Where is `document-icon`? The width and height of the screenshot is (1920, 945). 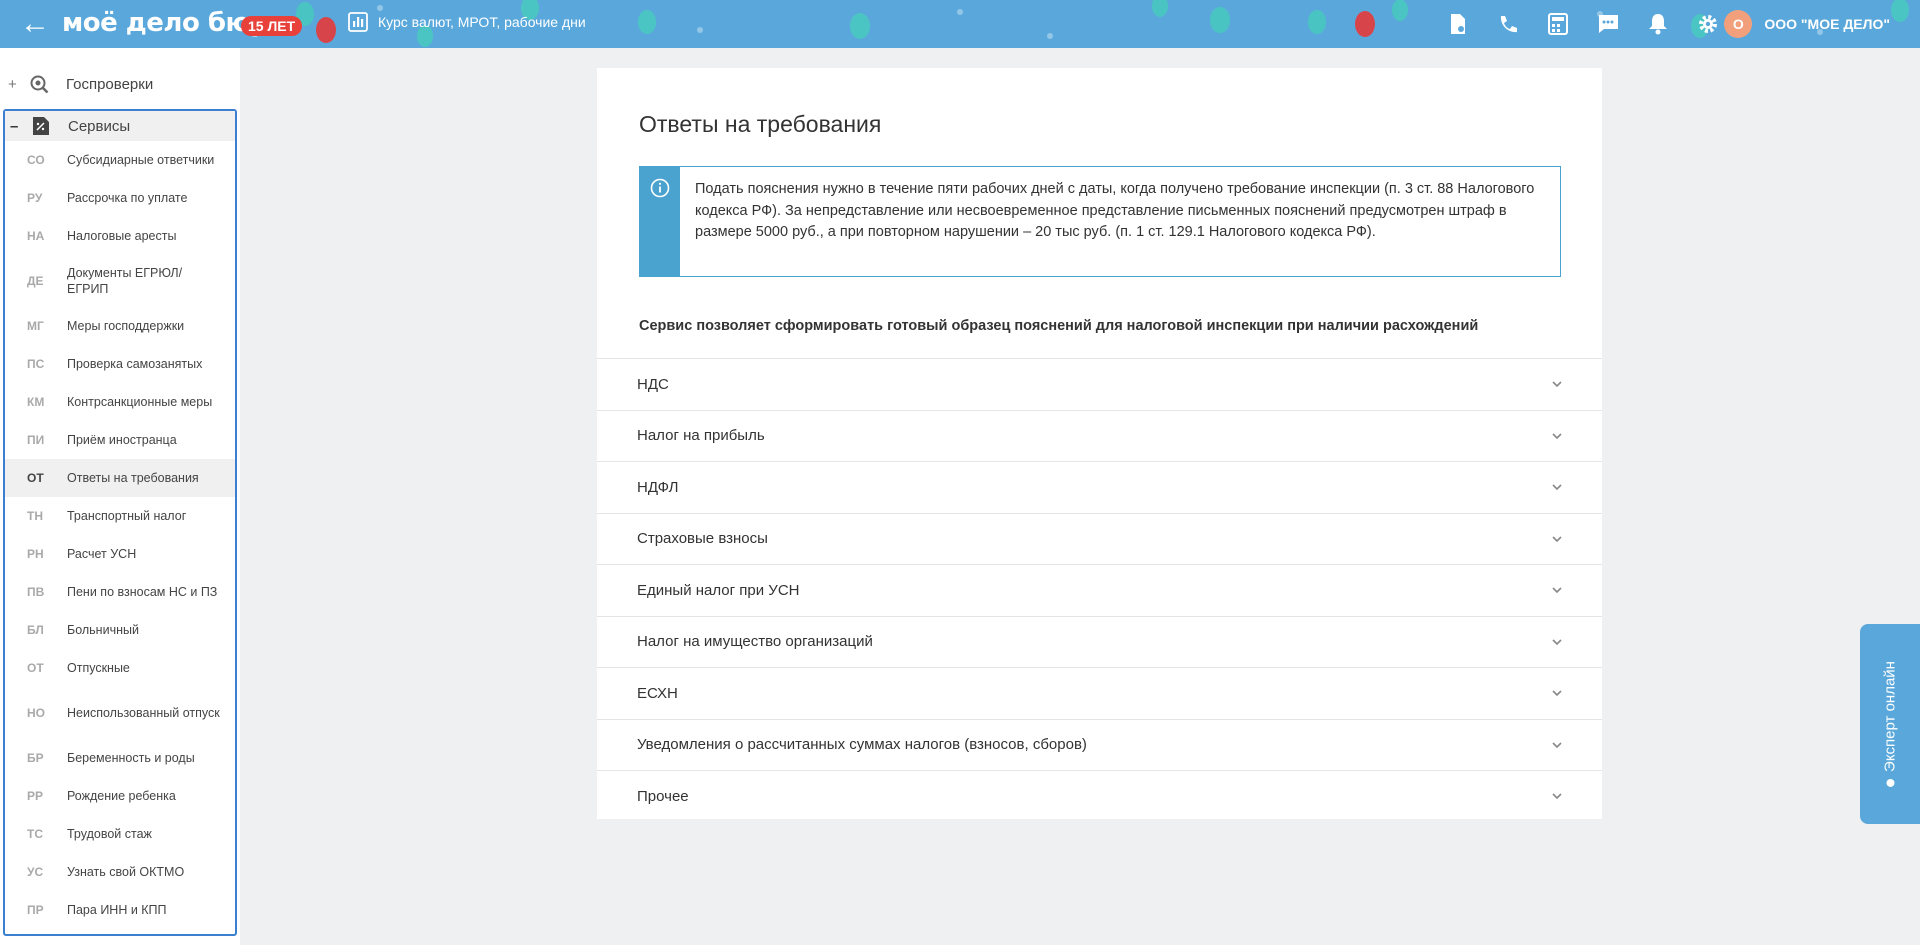
document-icon is located at coordinates (1458, 24).